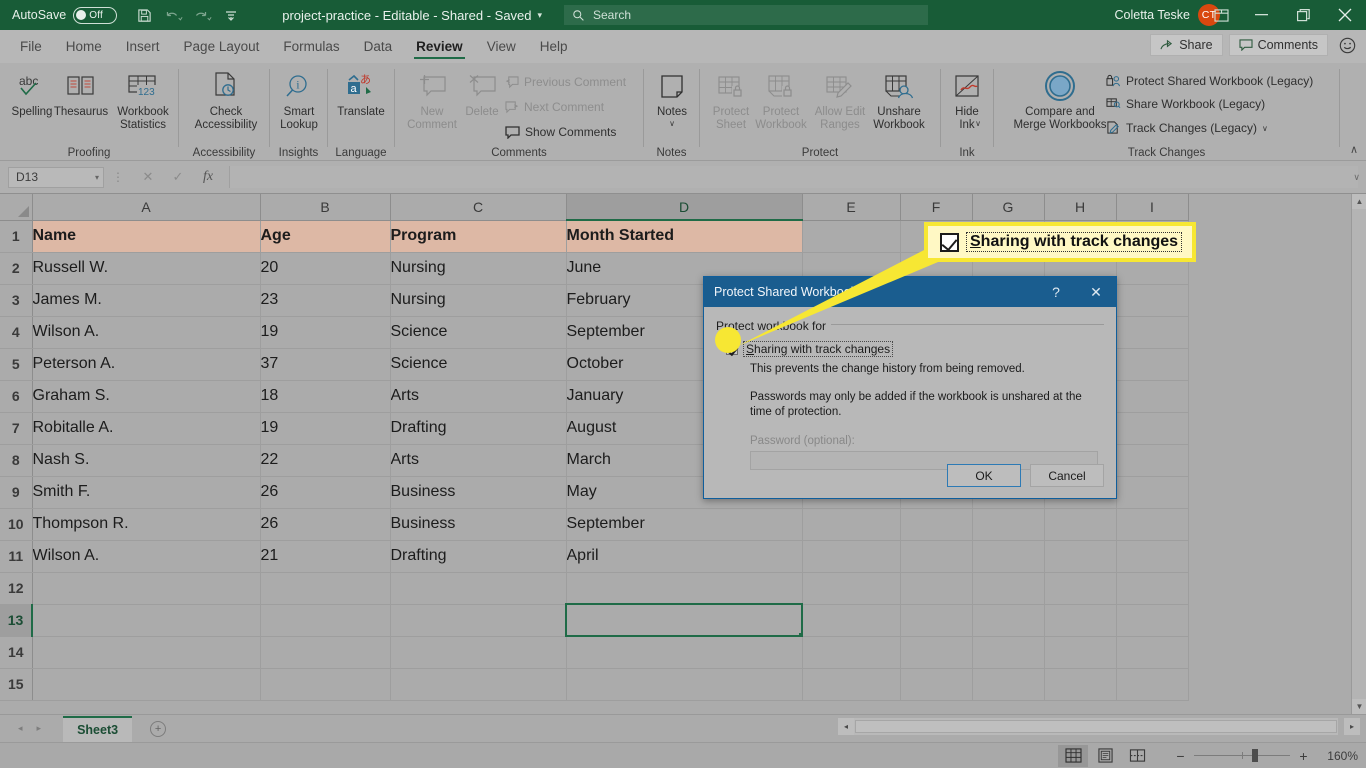 Image resolution: width=1366 pixels, height=768 pixels. I want to click on autosave-toggle: Off, so click(95, 15).